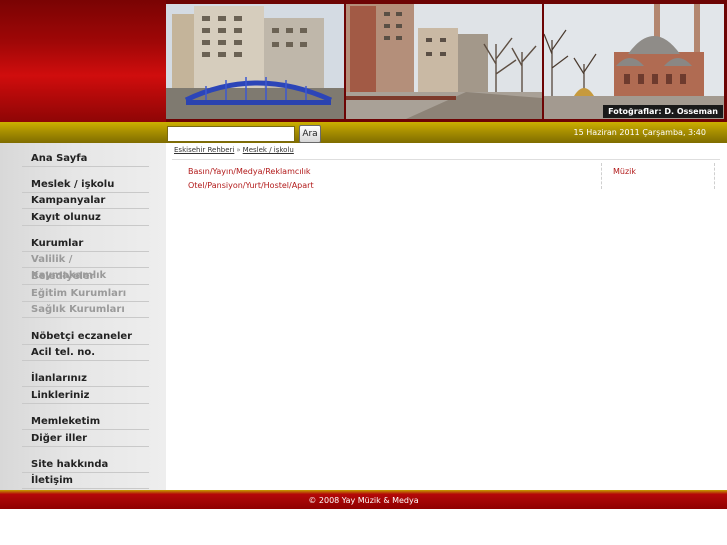 The height and width of the screenshot is (545, 727). Describe the element at coordinates (251, 185) in the screenshot. I see `category-link-hotel: Otel/Pansiyon/Yurt/Hostel/Apart` at that location.